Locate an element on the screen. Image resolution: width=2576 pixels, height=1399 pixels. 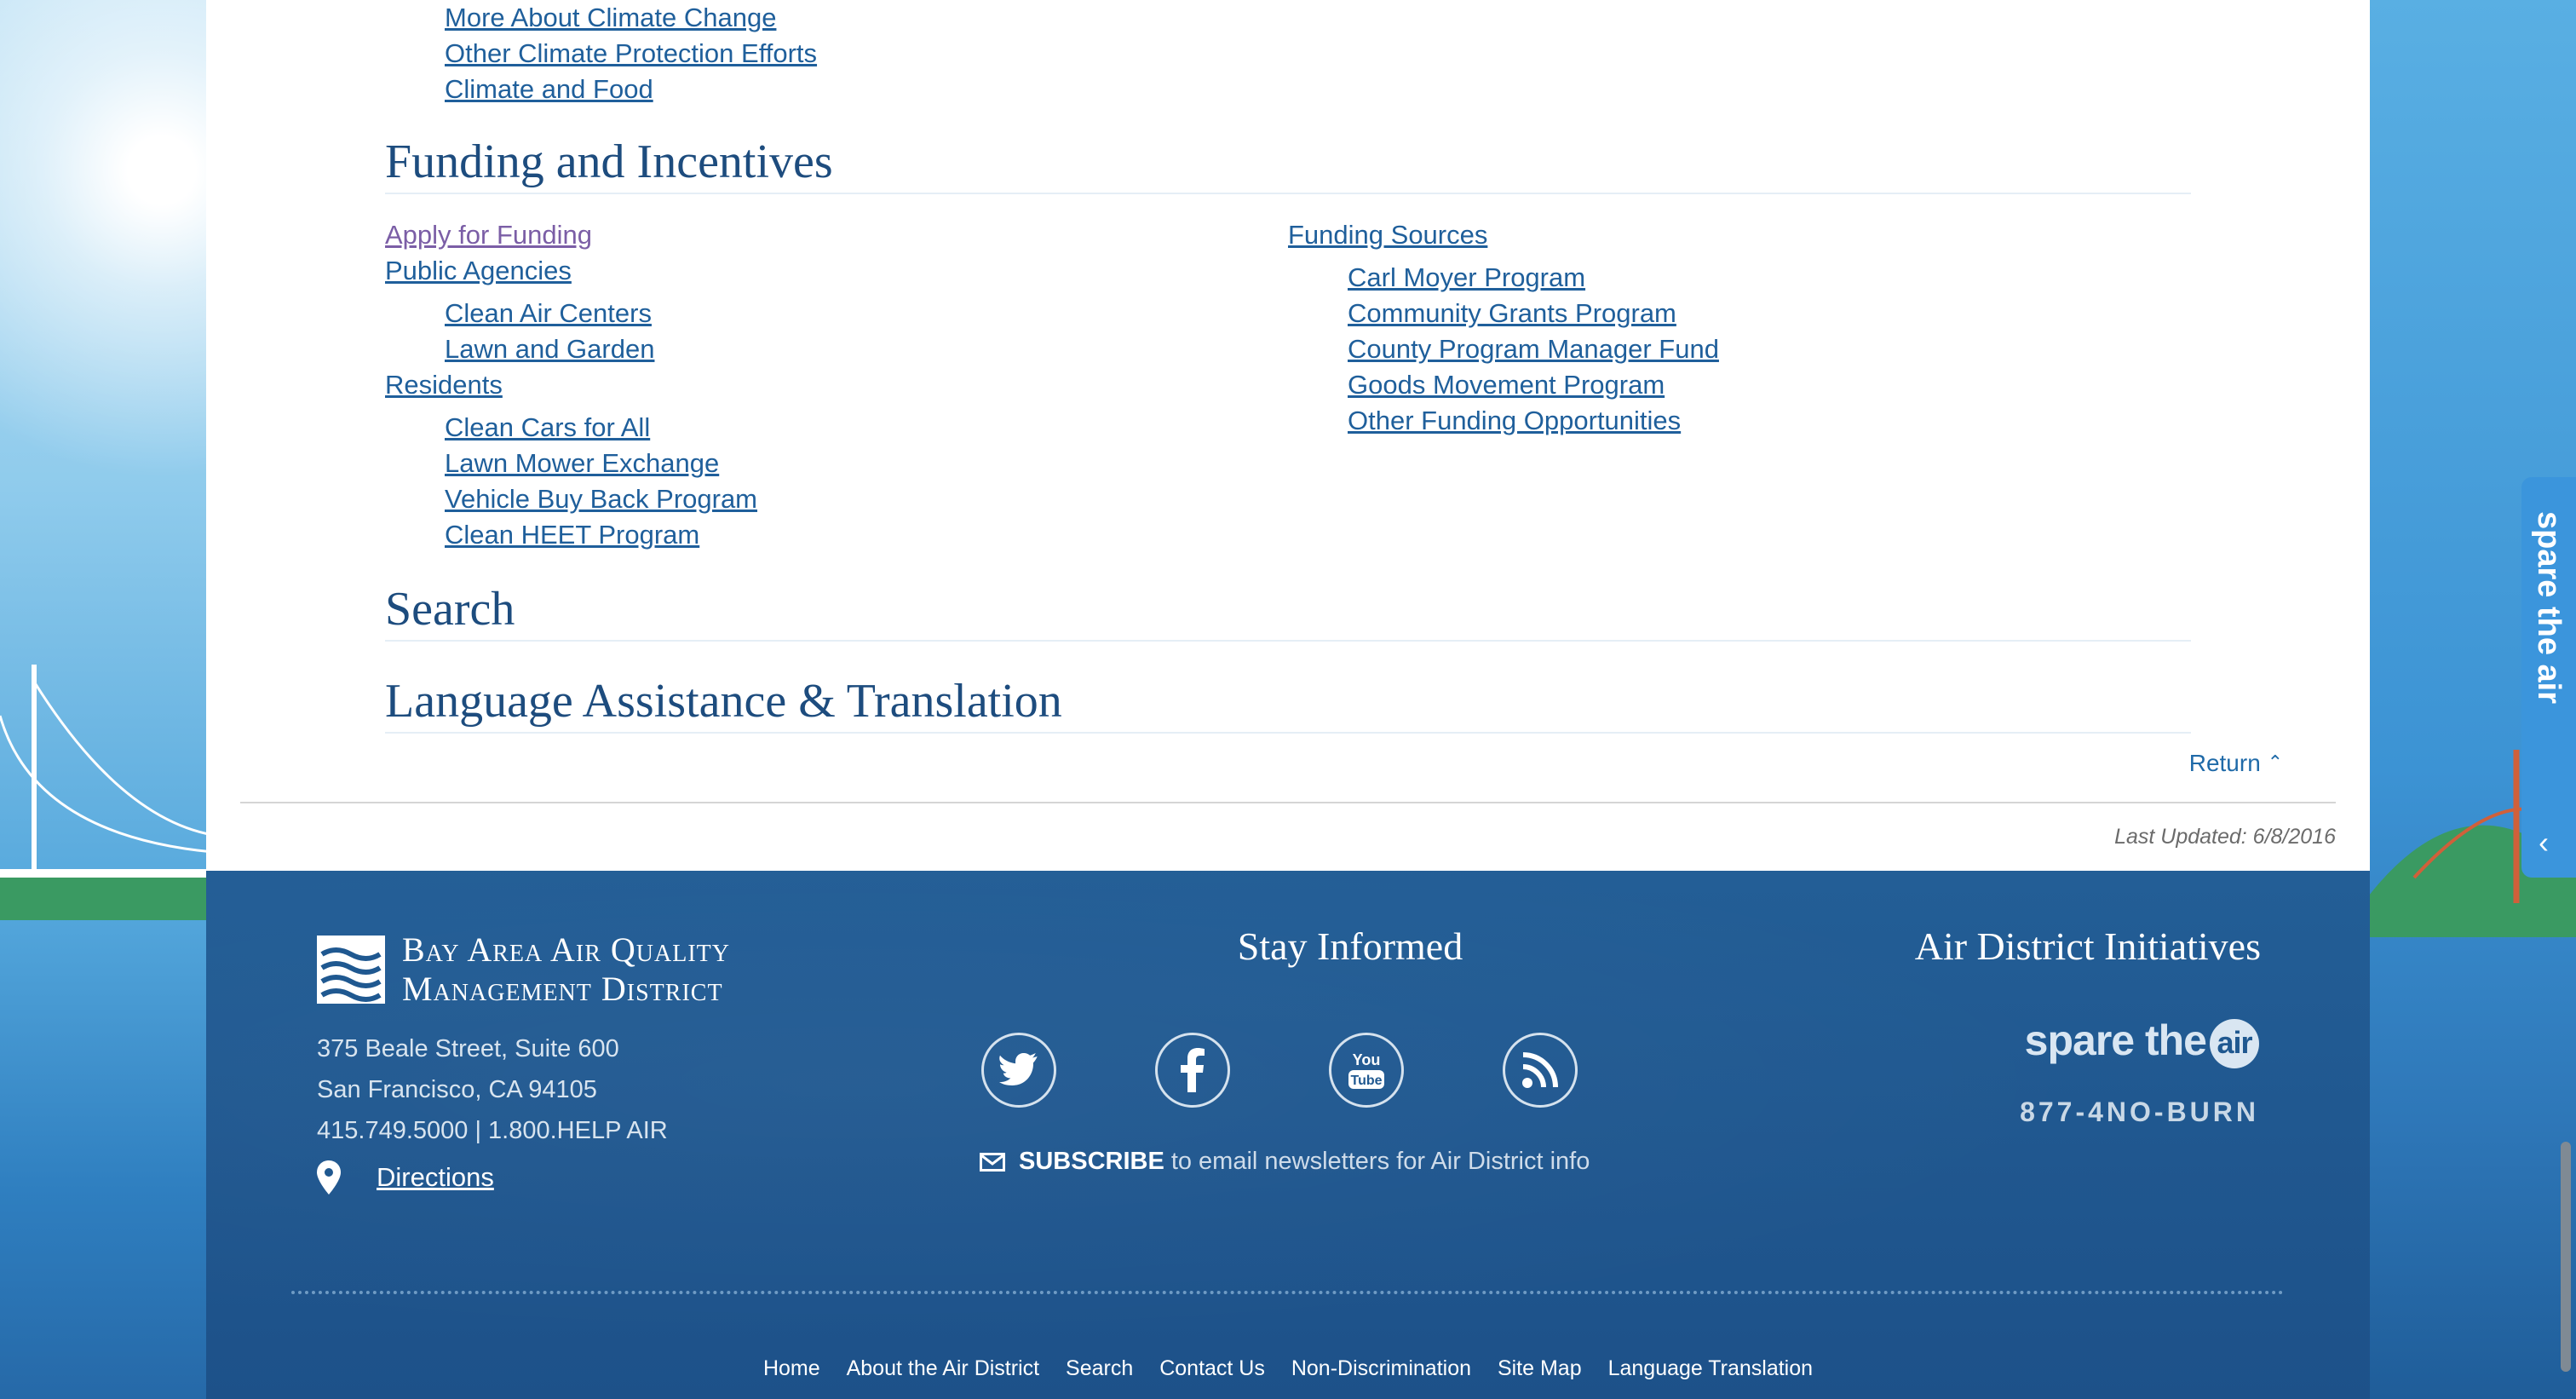
link-clean-air-centers: Clean Air Centers is located at coordinates (799, 313).